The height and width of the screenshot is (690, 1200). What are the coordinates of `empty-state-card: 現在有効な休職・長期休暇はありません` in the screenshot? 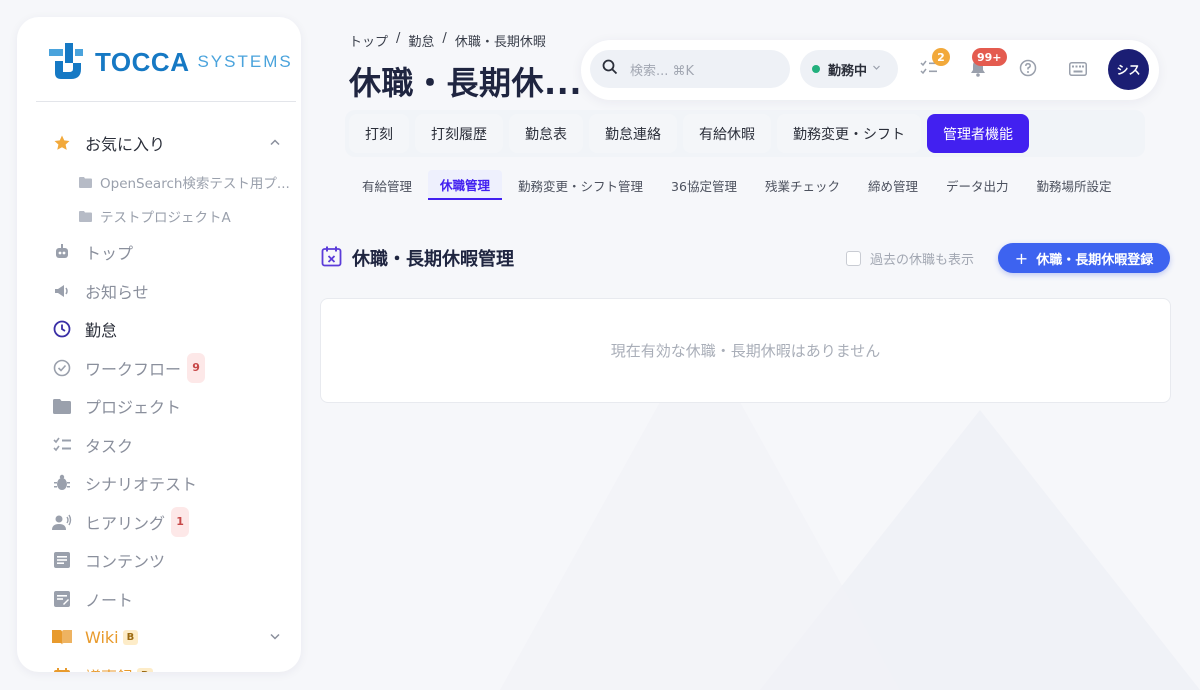 It's located at (745, 350).